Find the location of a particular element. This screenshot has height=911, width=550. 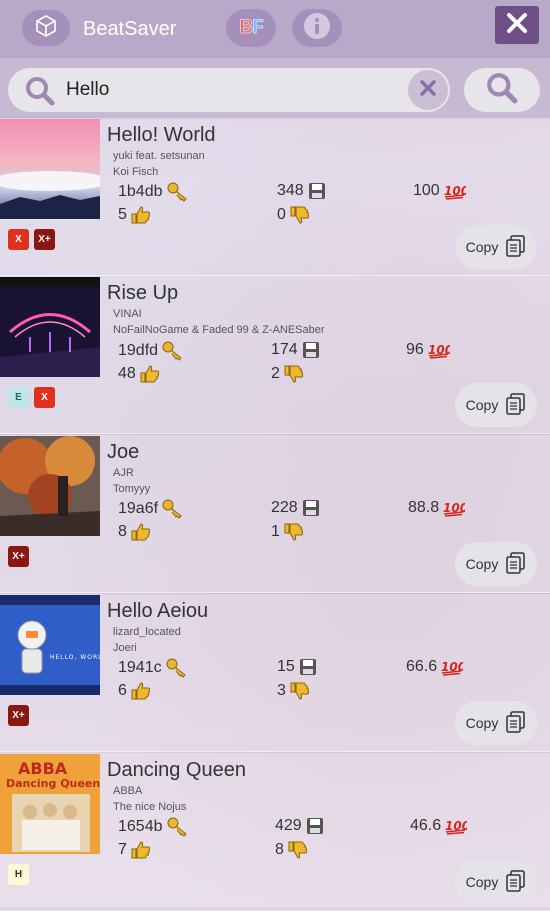

bf-button: BF is located at coordinates (251, 28).